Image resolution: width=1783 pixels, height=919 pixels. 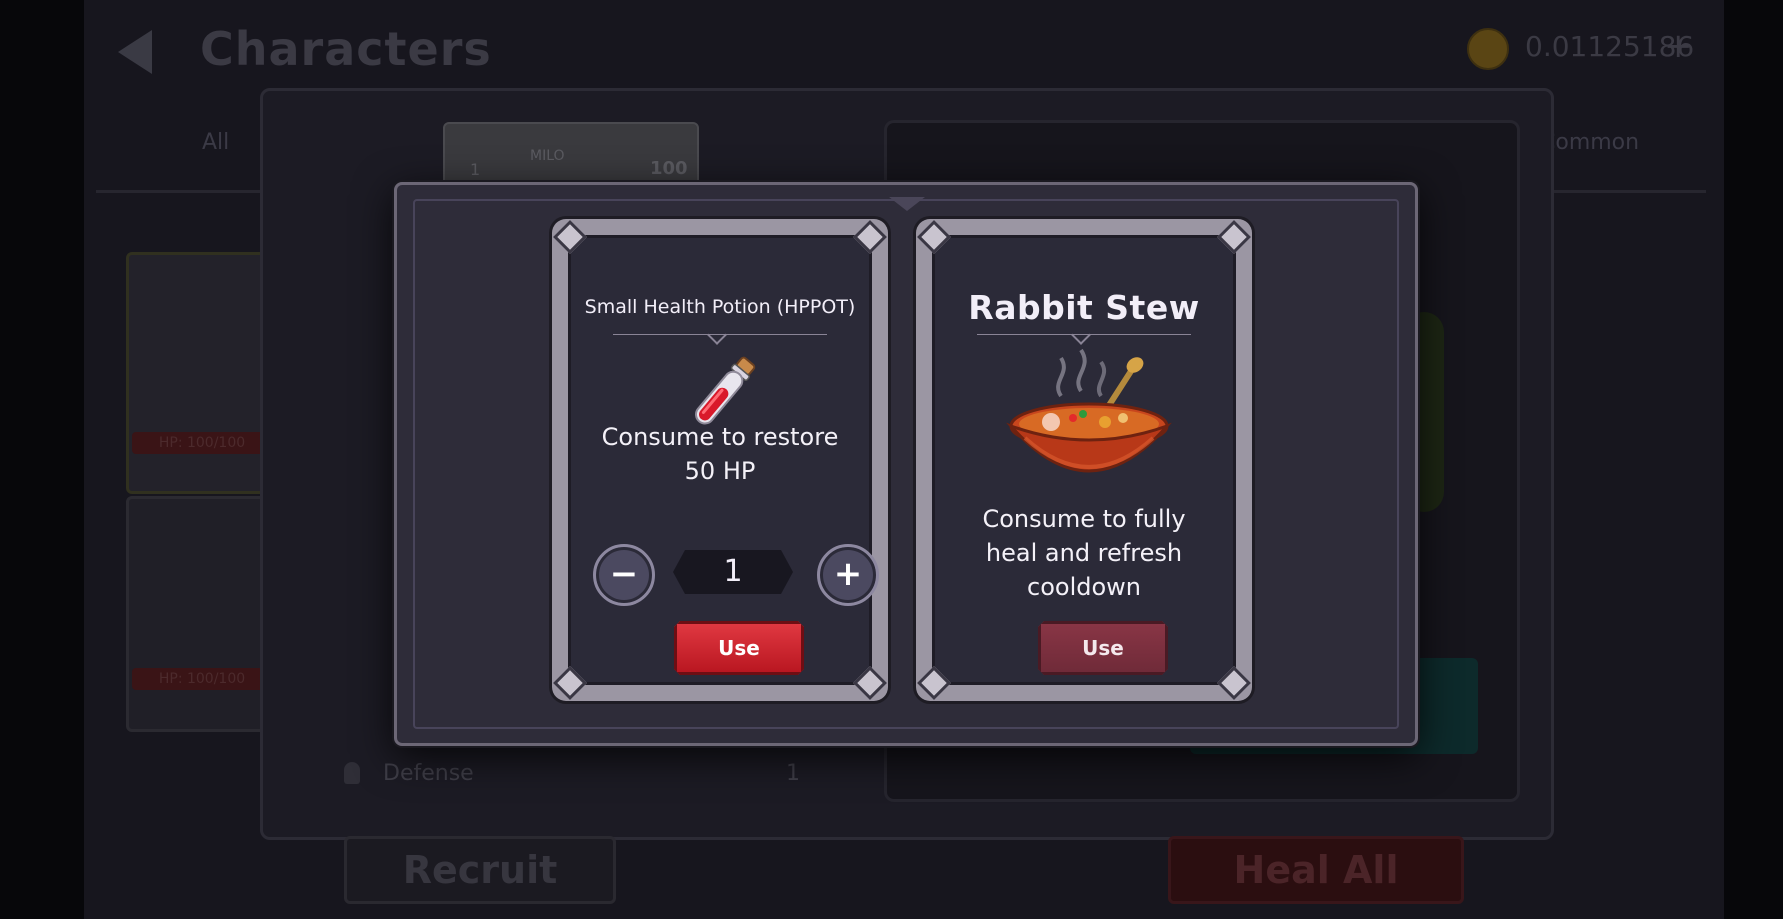 I want to click on rabbit-stew-icon, so click(x=1089, y=410).